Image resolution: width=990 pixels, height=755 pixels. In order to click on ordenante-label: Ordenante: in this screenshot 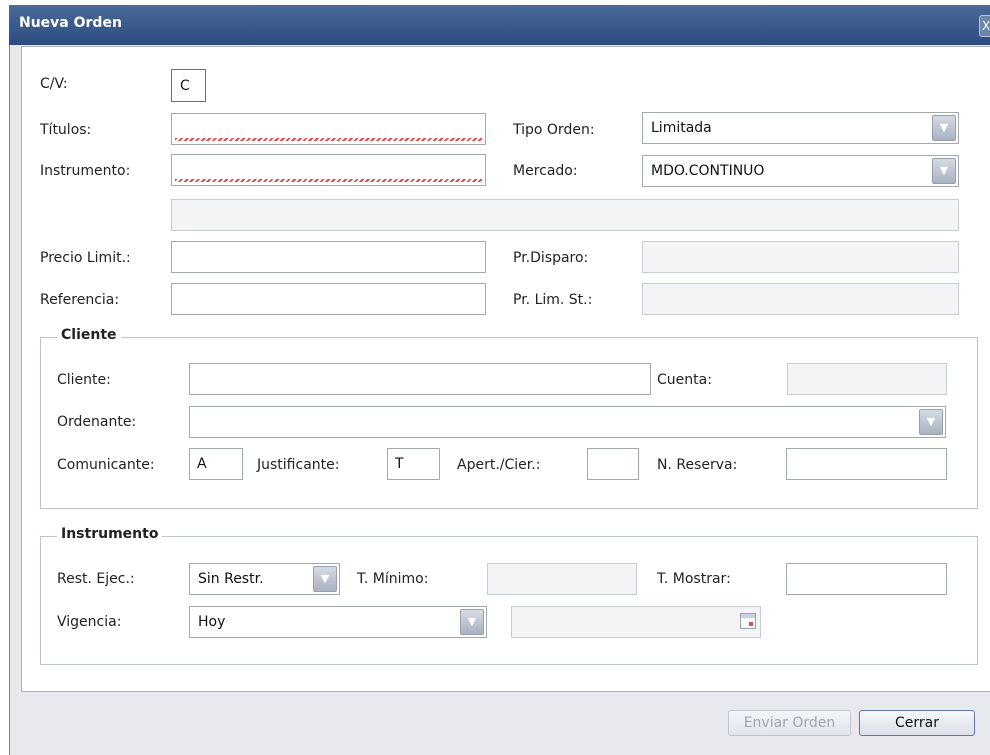, I will do `click(97, 422)`.